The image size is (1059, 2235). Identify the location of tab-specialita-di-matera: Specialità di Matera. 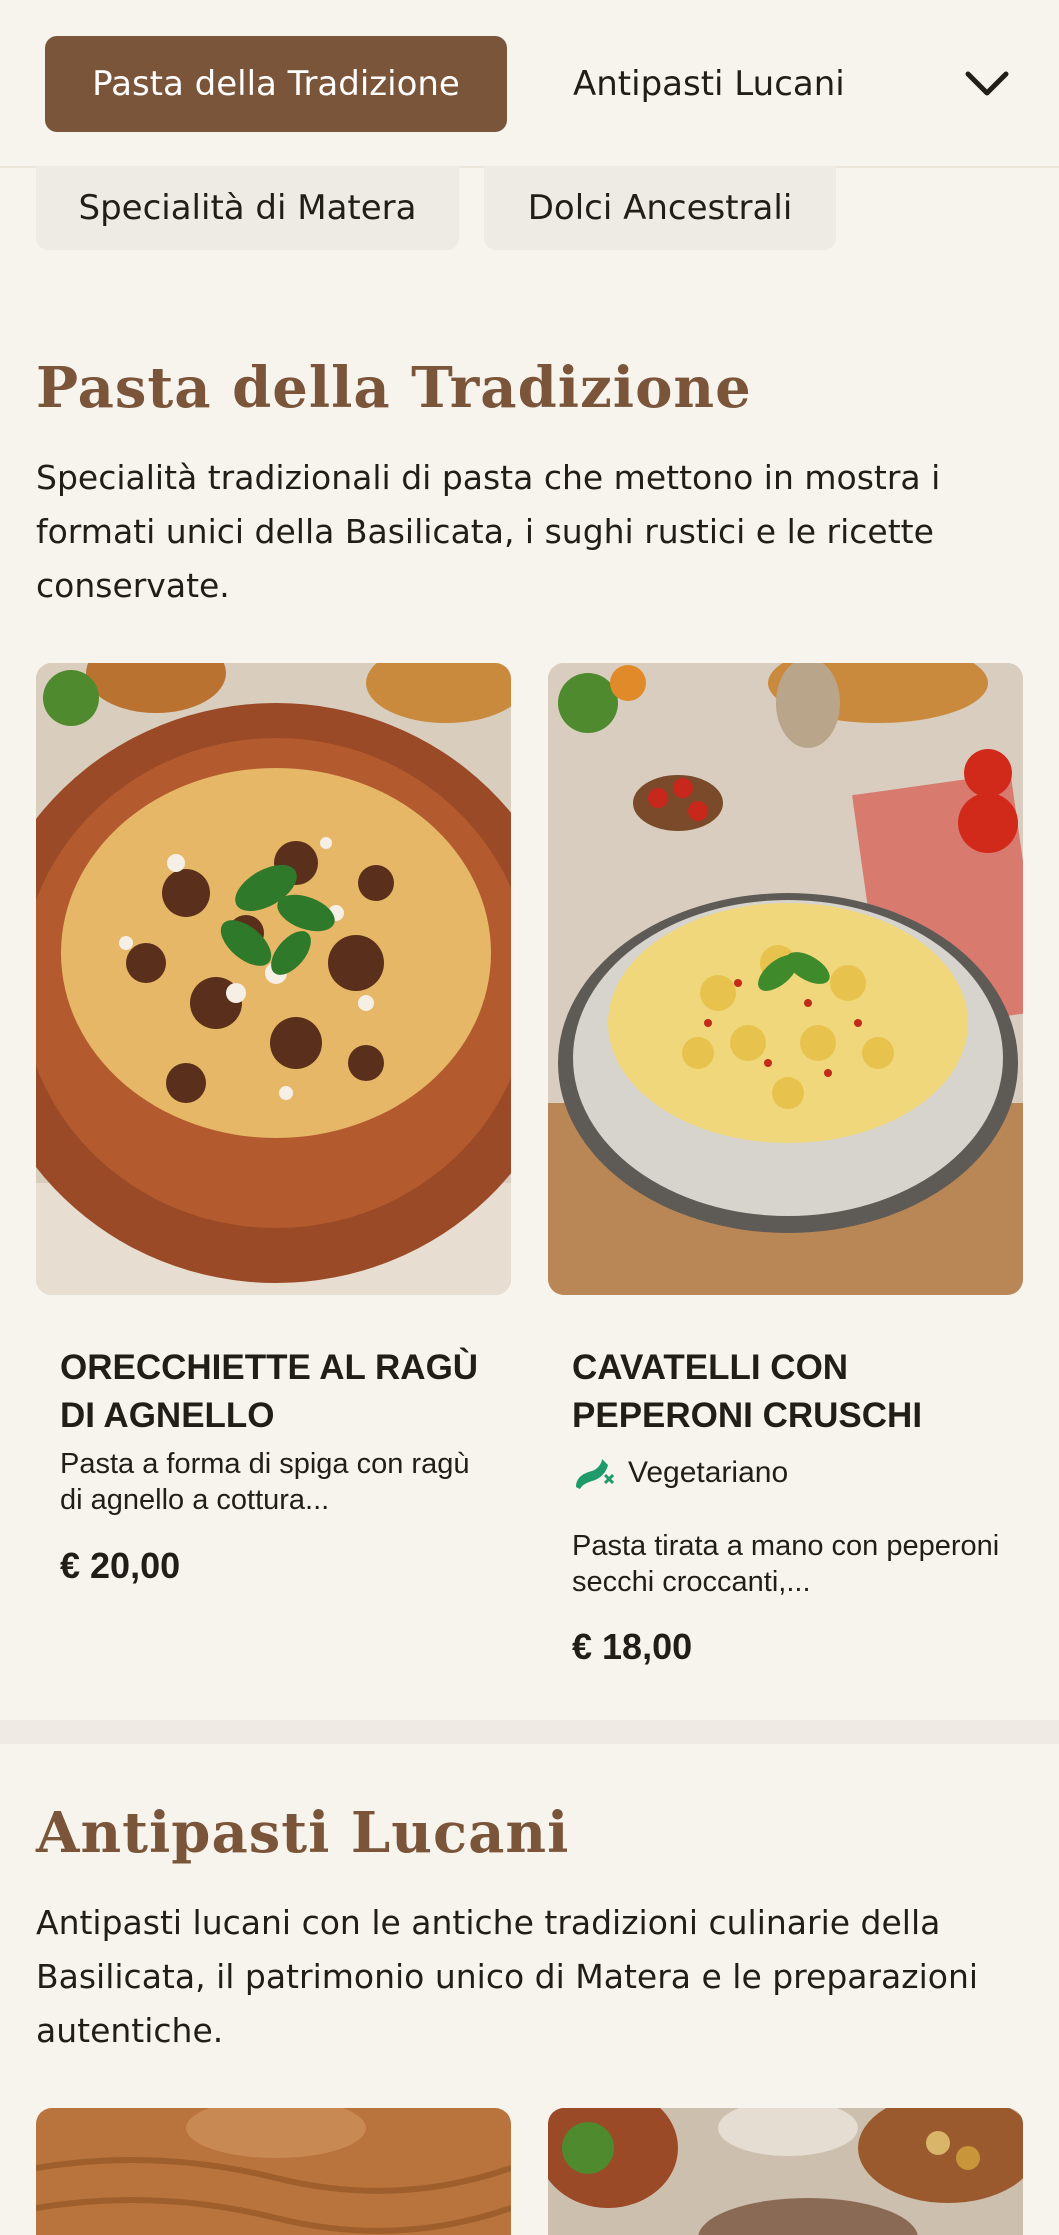
(247, 208).